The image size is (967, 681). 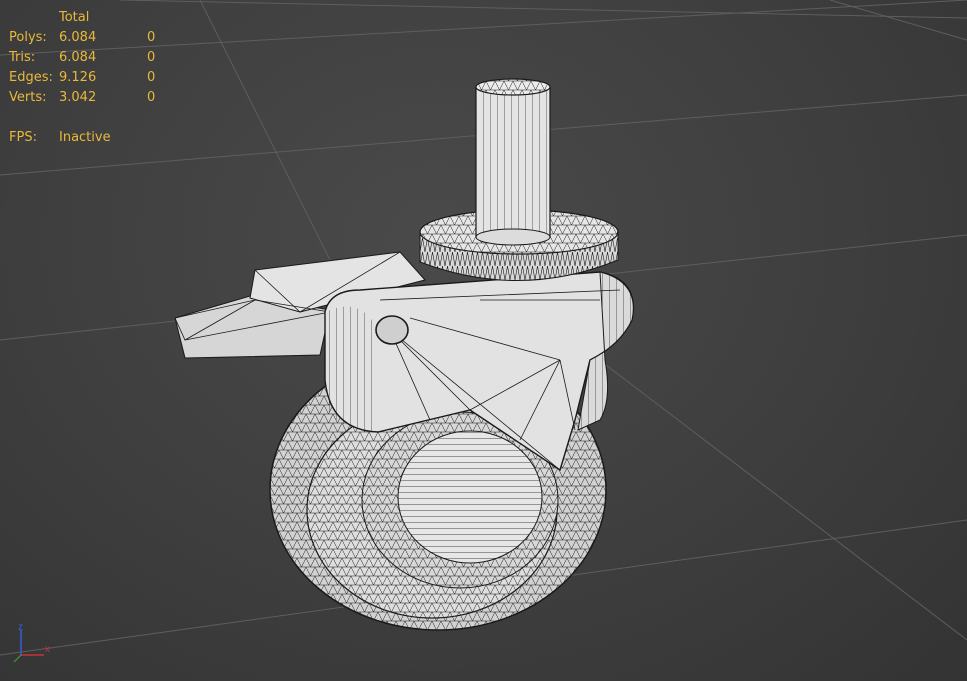 What do you see at coordinates (47, 649) in the screenshot?
I see `x-axis-label: x` at bounding box center [47, 649].